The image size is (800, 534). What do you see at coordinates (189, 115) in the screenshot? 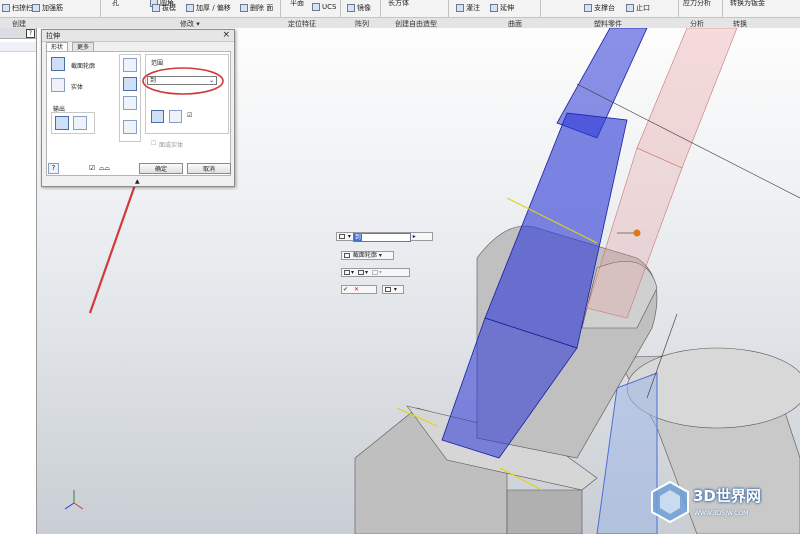
I see `direction-checkbox: ☑` at bounding box center [189, 115].